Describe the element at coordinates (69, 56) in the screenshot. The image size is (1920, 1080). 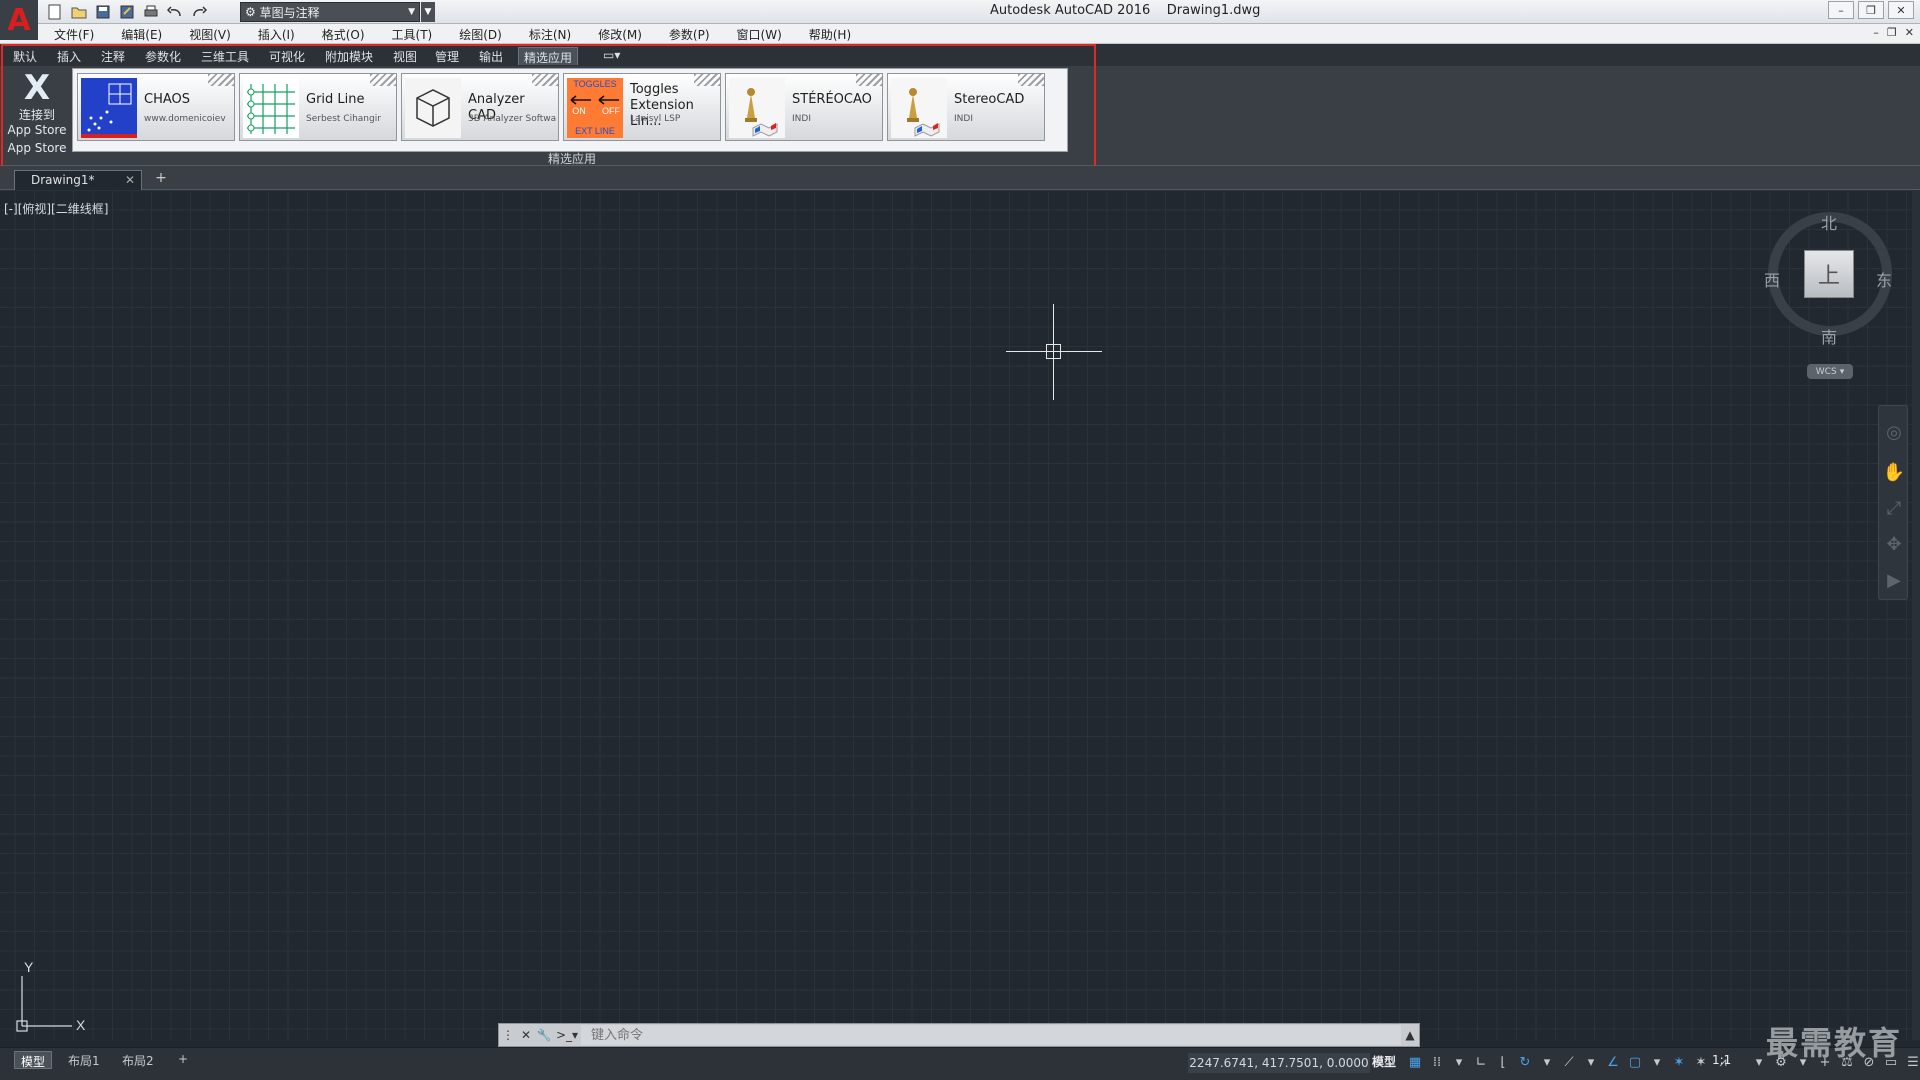
I see `tab-insert: 插入` at that location.